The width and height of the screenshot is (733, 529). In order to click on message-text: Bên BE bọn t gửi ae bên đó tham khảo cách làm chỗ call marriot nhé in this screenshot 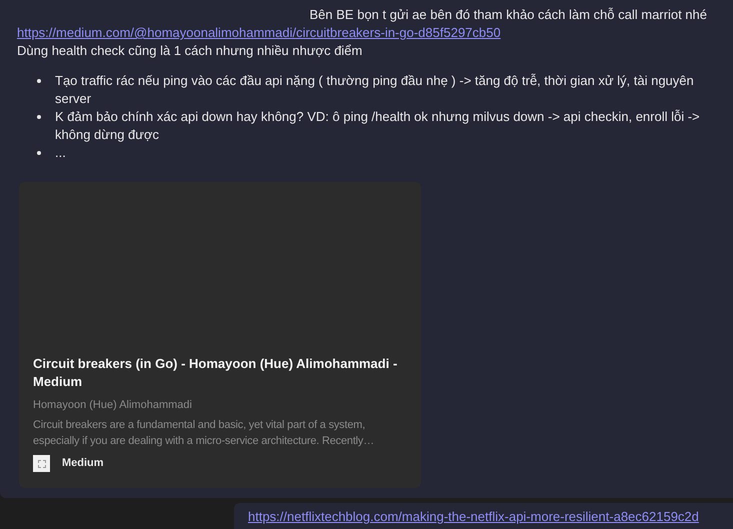, I will do `click(508, 15)`.